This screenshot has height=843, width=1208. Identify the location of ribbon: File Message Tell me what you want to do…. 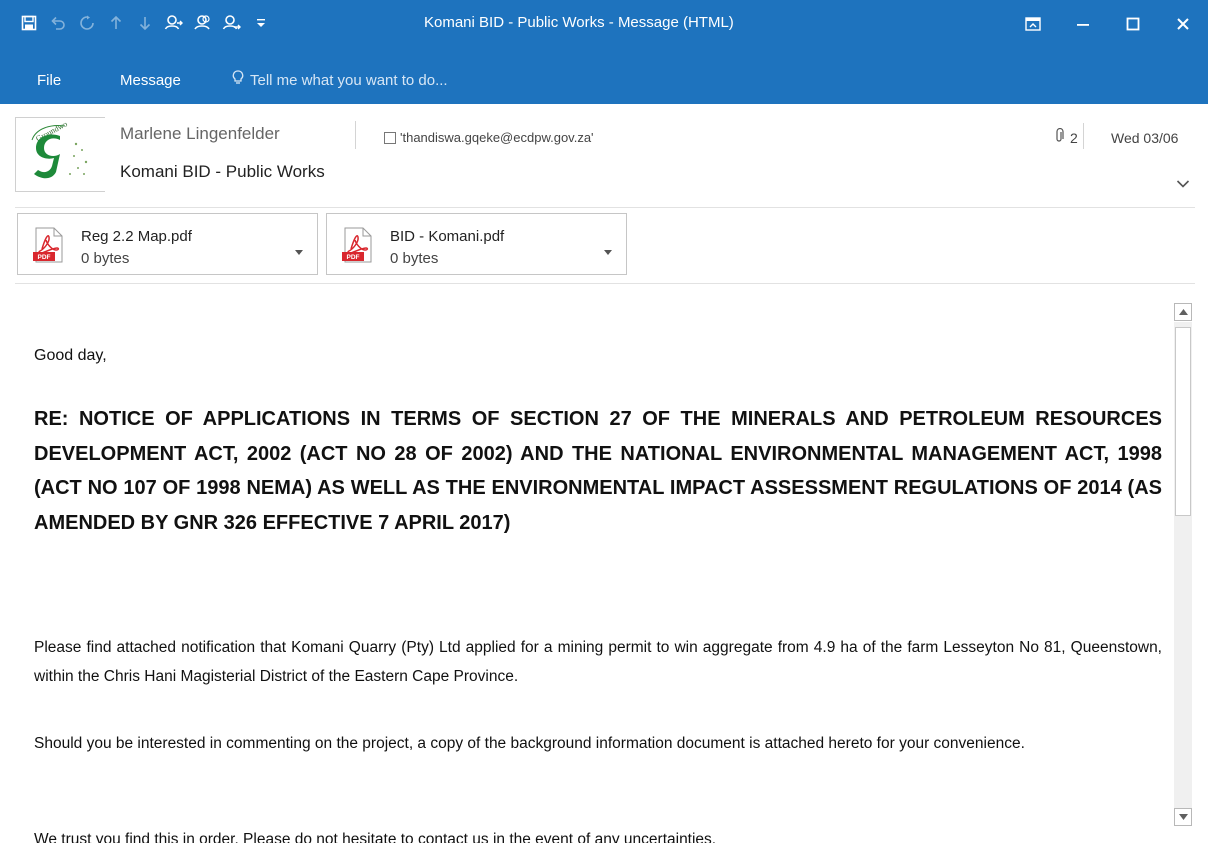
(604, 83).